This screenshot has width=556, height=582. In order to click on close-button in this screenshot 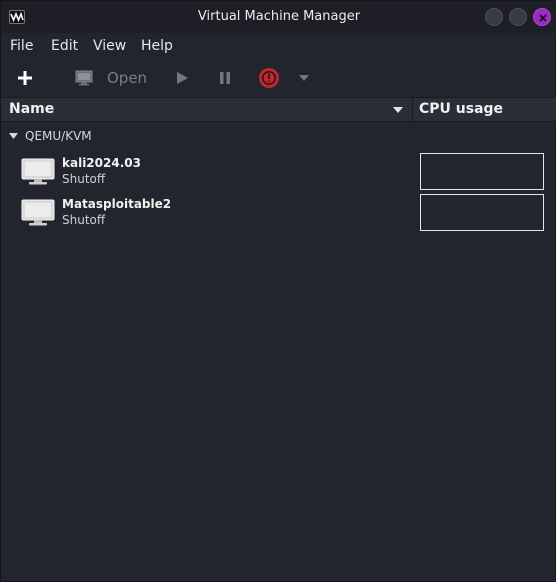, I will do `click(542, 17)`.